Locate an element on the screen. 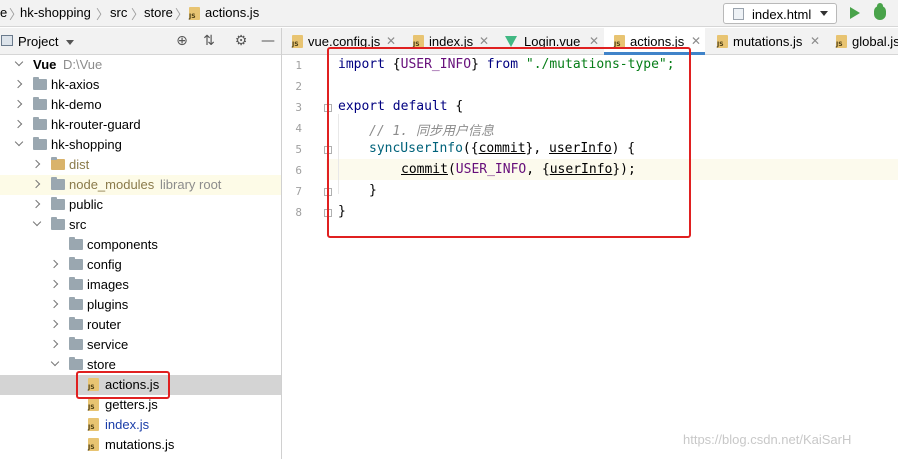  breadcrumb-item-src: src is located at coordinates (118, 12).